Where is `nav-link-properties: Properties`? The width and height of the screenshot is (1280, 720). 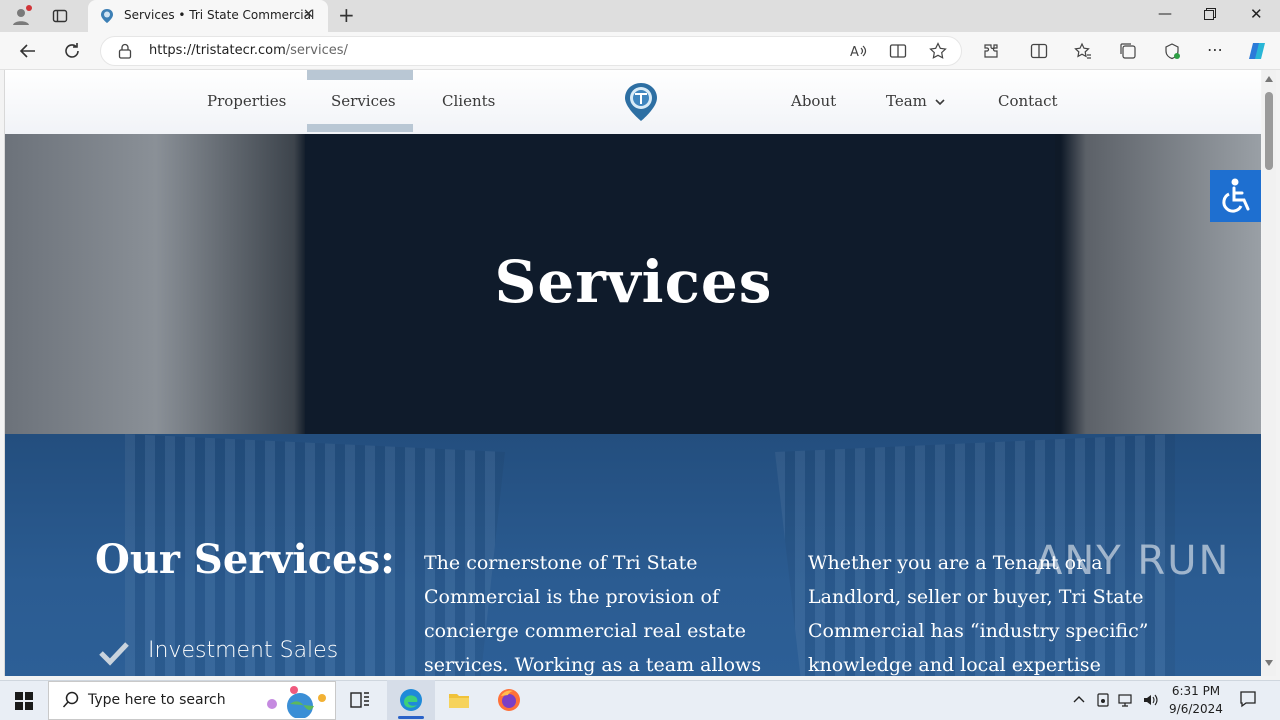 nav-link-properties: Properties is located at coordinates (246, 101).